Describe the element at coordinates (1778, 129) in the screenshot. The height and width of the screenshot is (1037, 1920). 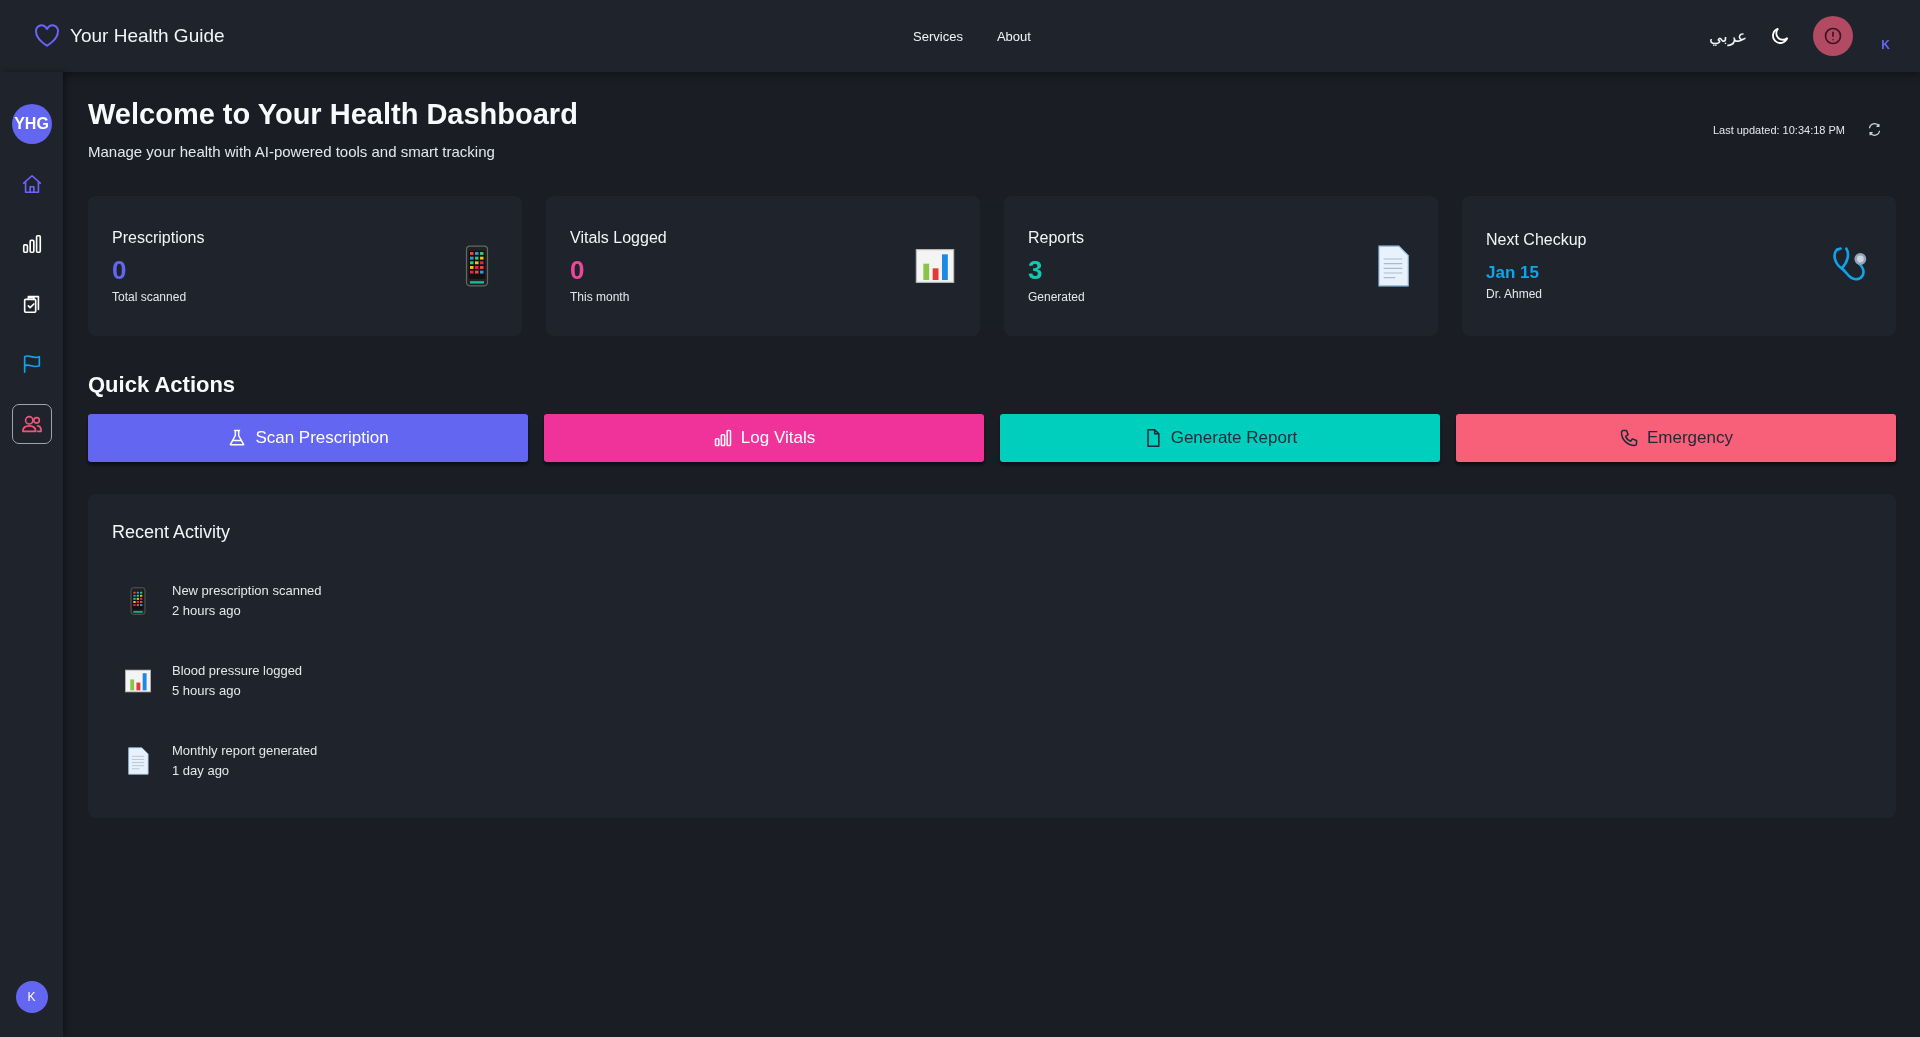
I see `last-updated: Last updated: 10:34:18 PM` at that location.